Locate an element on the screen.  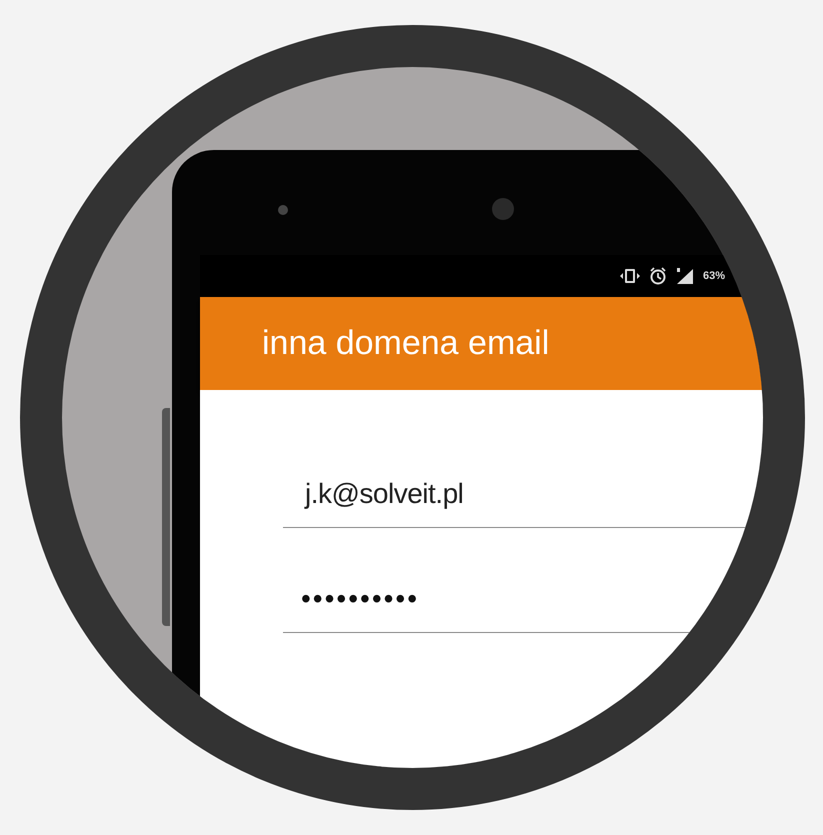
battery-text: 63% is located at coordinates (713, 276).